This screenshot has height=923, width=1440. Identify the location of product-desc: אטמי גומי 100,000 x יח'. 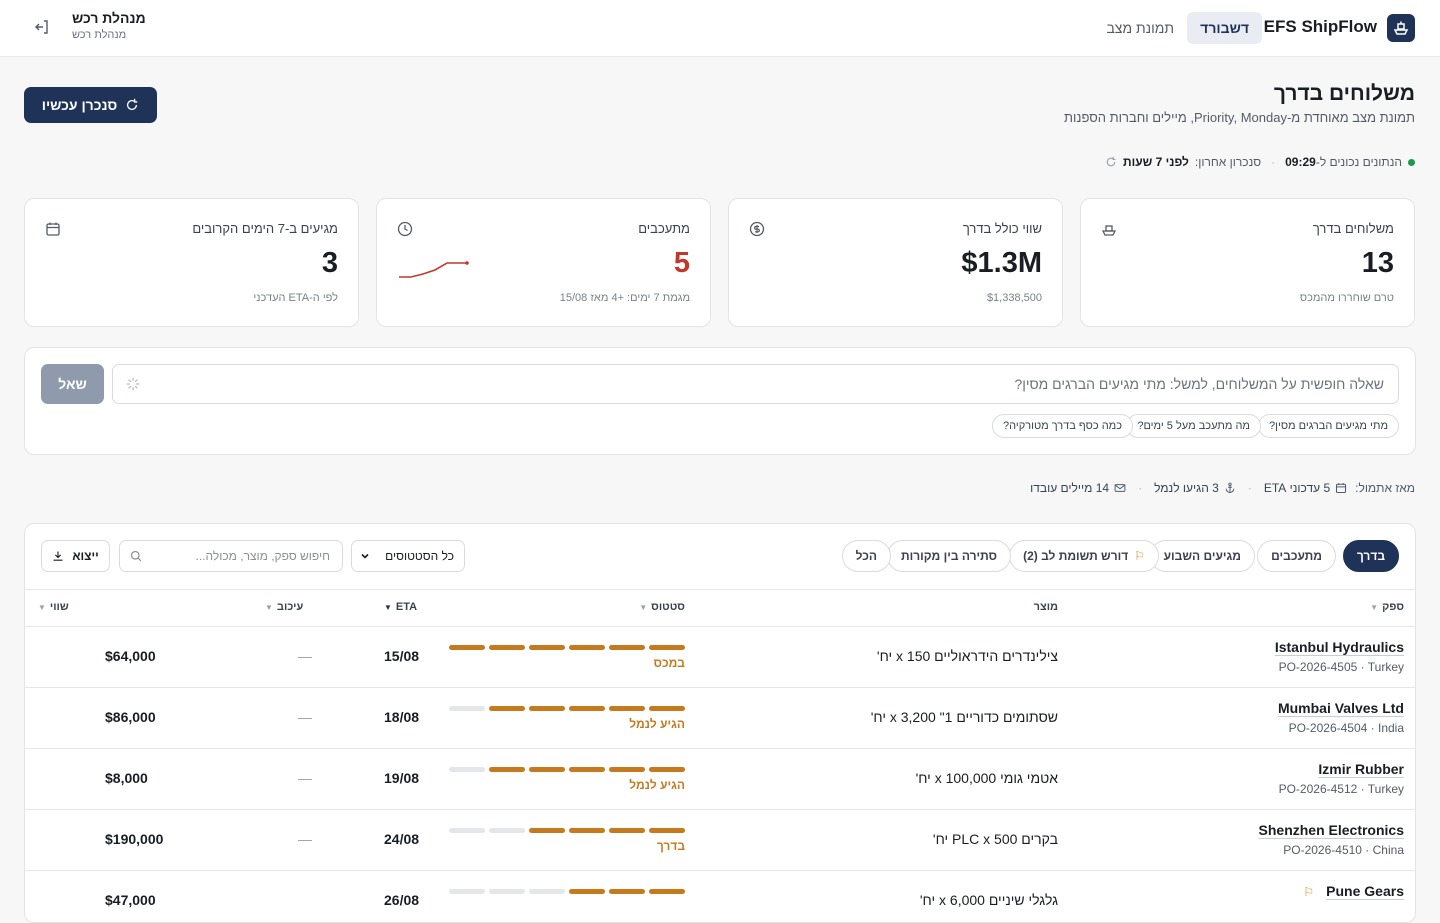
(986, 778).